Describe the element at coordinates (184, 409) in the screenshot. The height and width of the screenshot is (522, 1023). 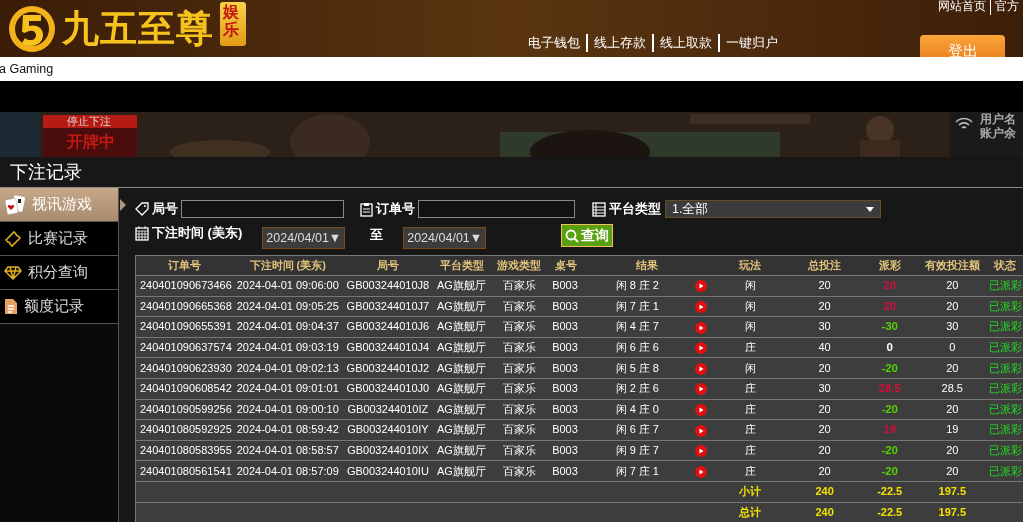
I see `table-cell: 240401090599256` at that location.